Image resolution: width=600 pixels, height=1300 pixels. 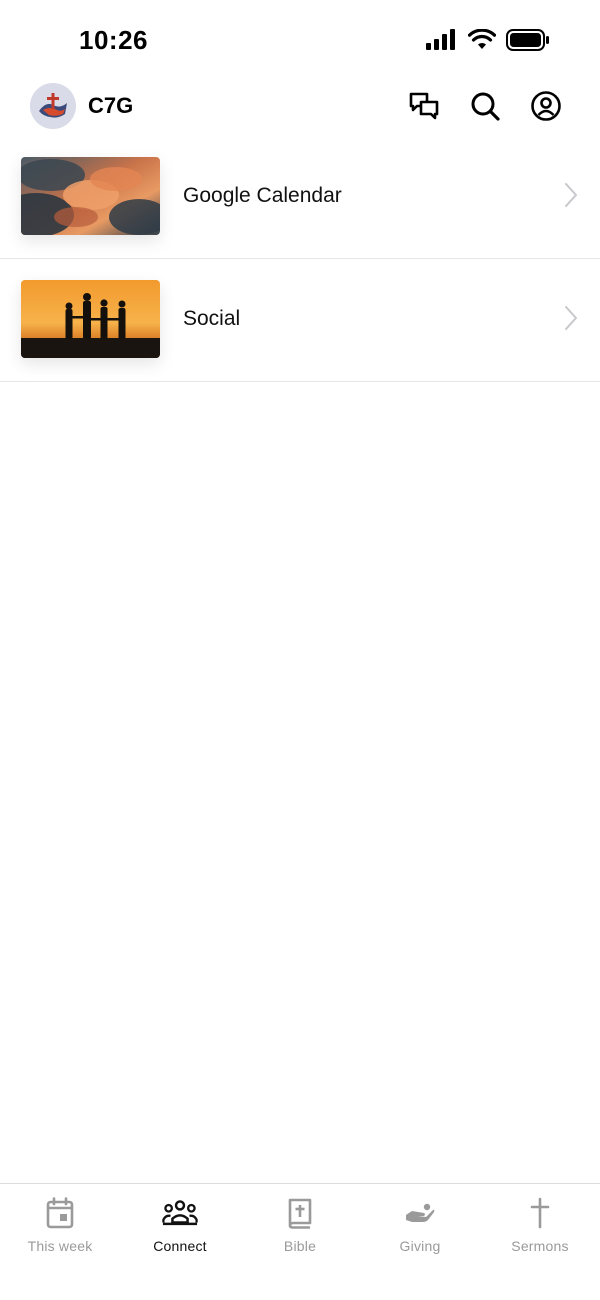 I want to click on battery-icon, so click(x=527, y=40).